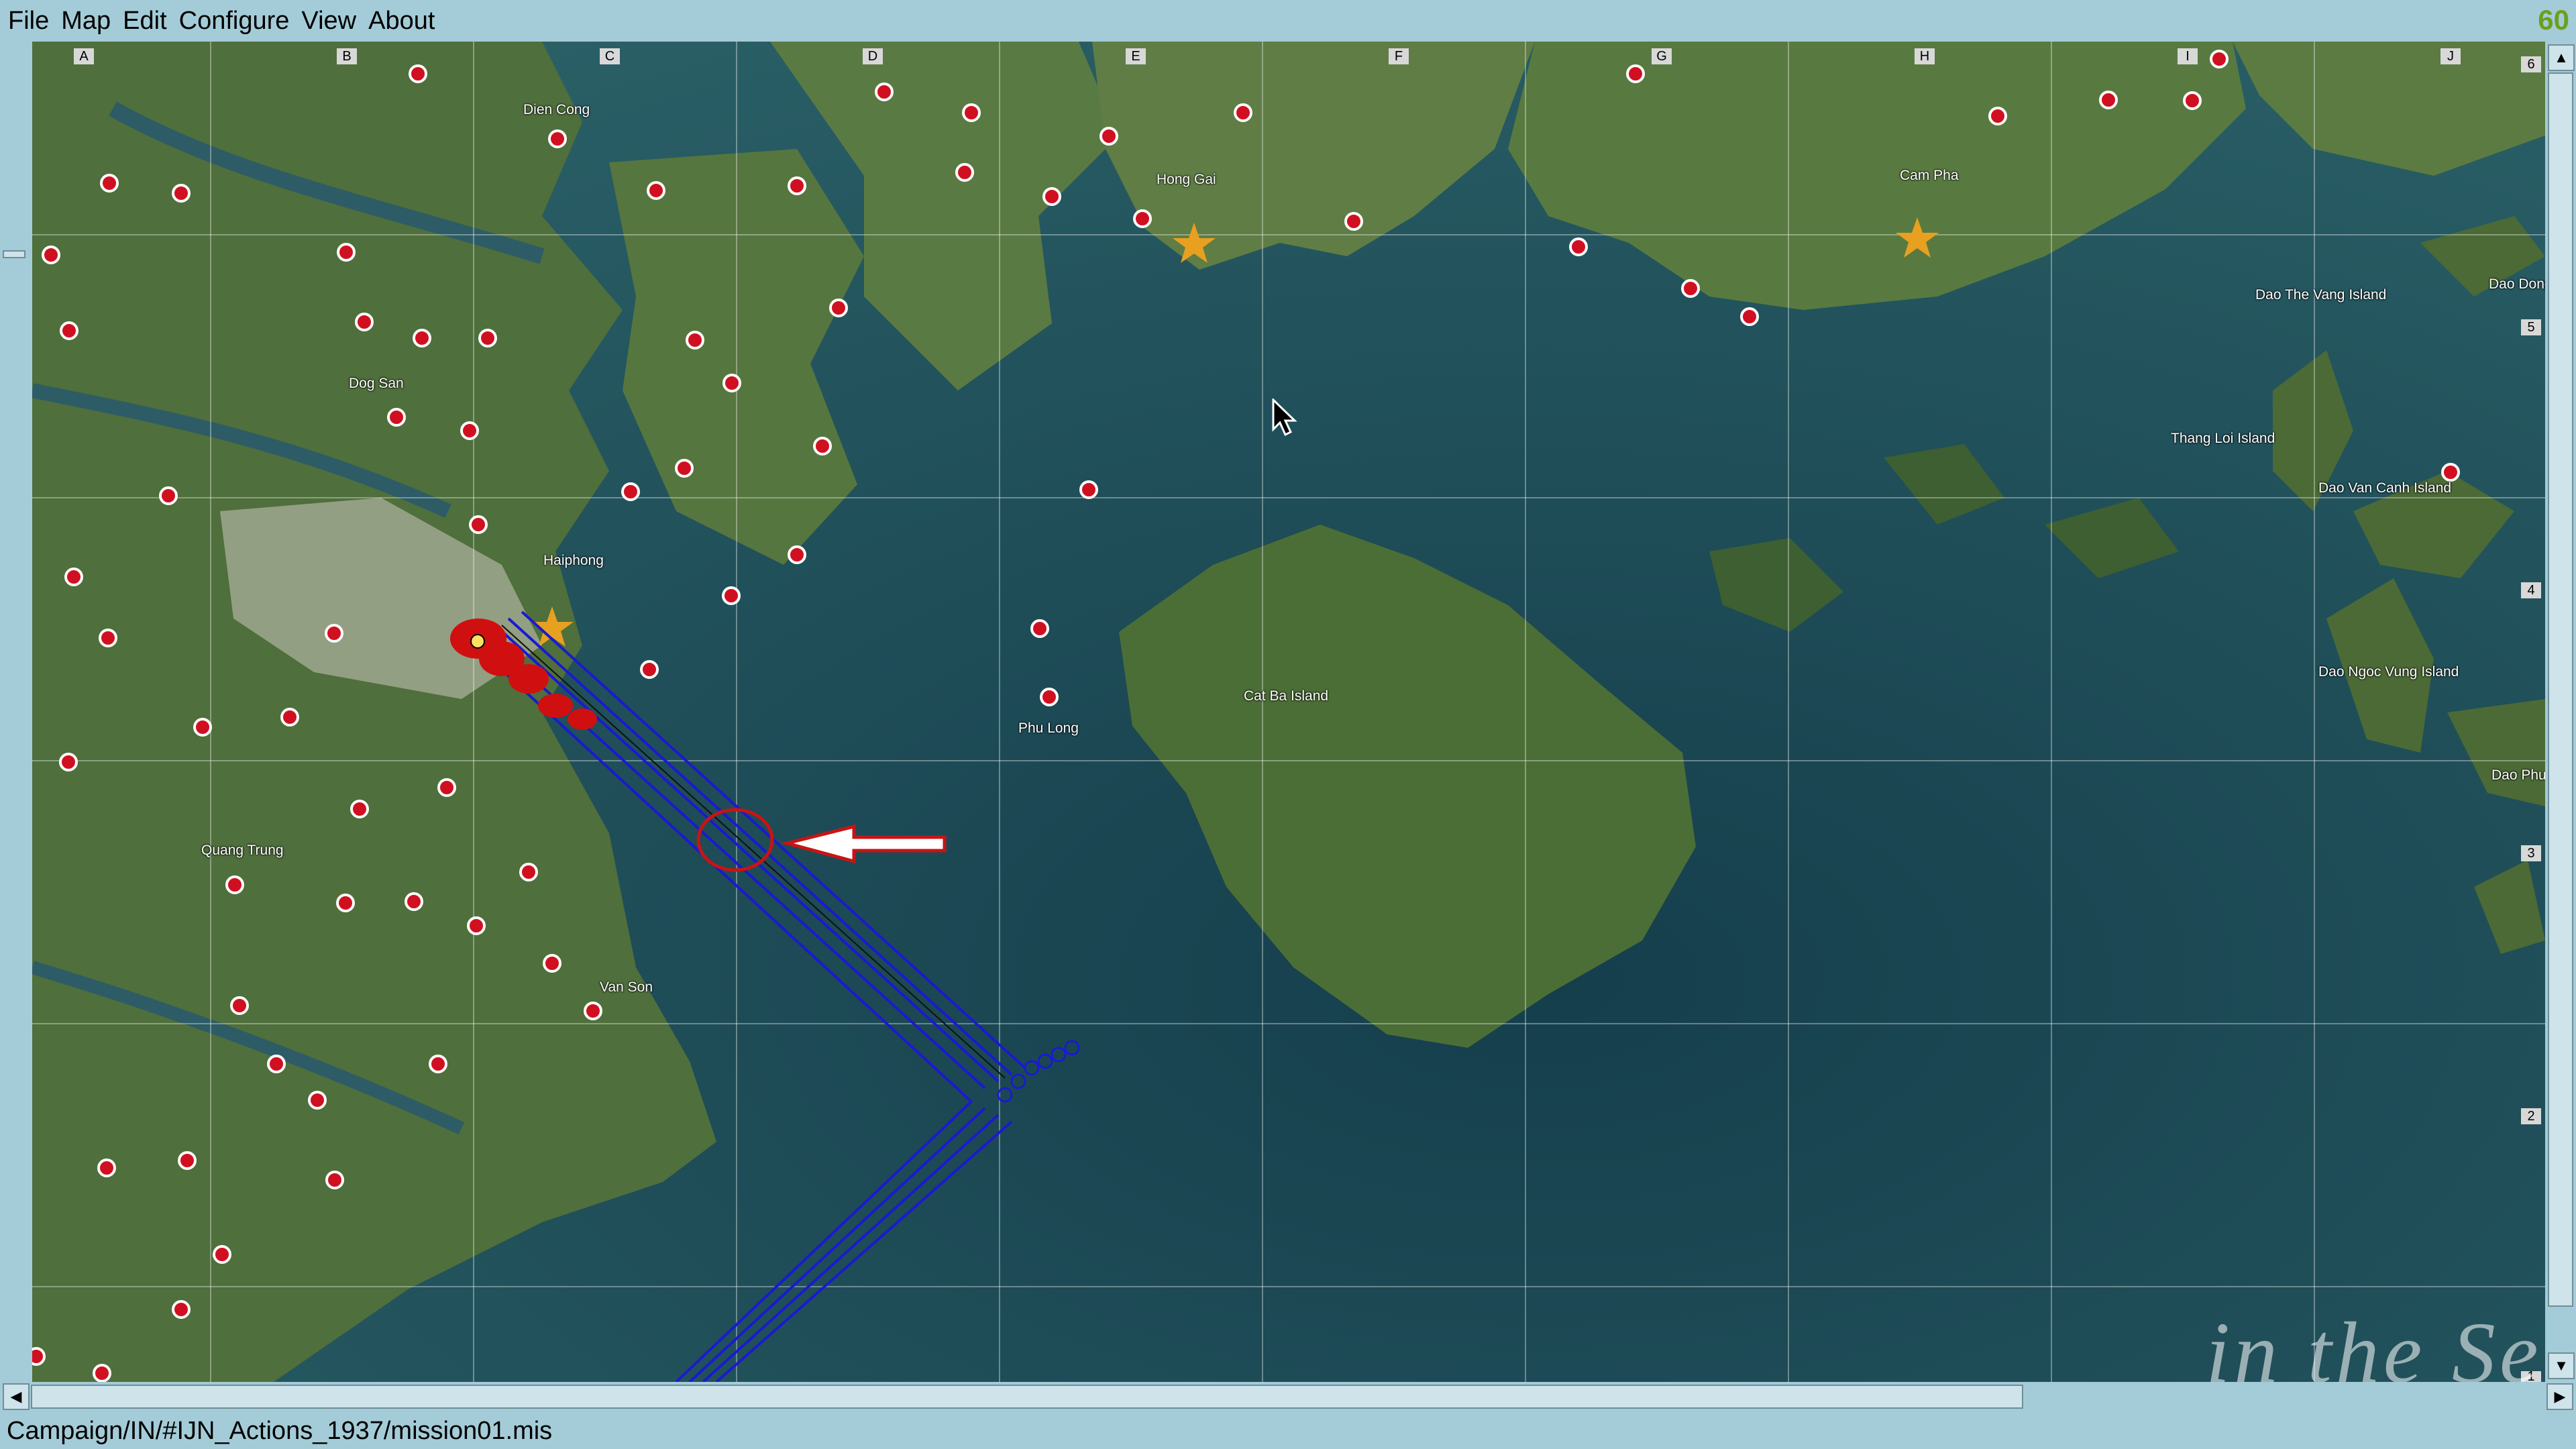  What do you see at coordinates (86, 21) in the screenshot?
I see `menu-map: Map` at bounding box center [86, 21].